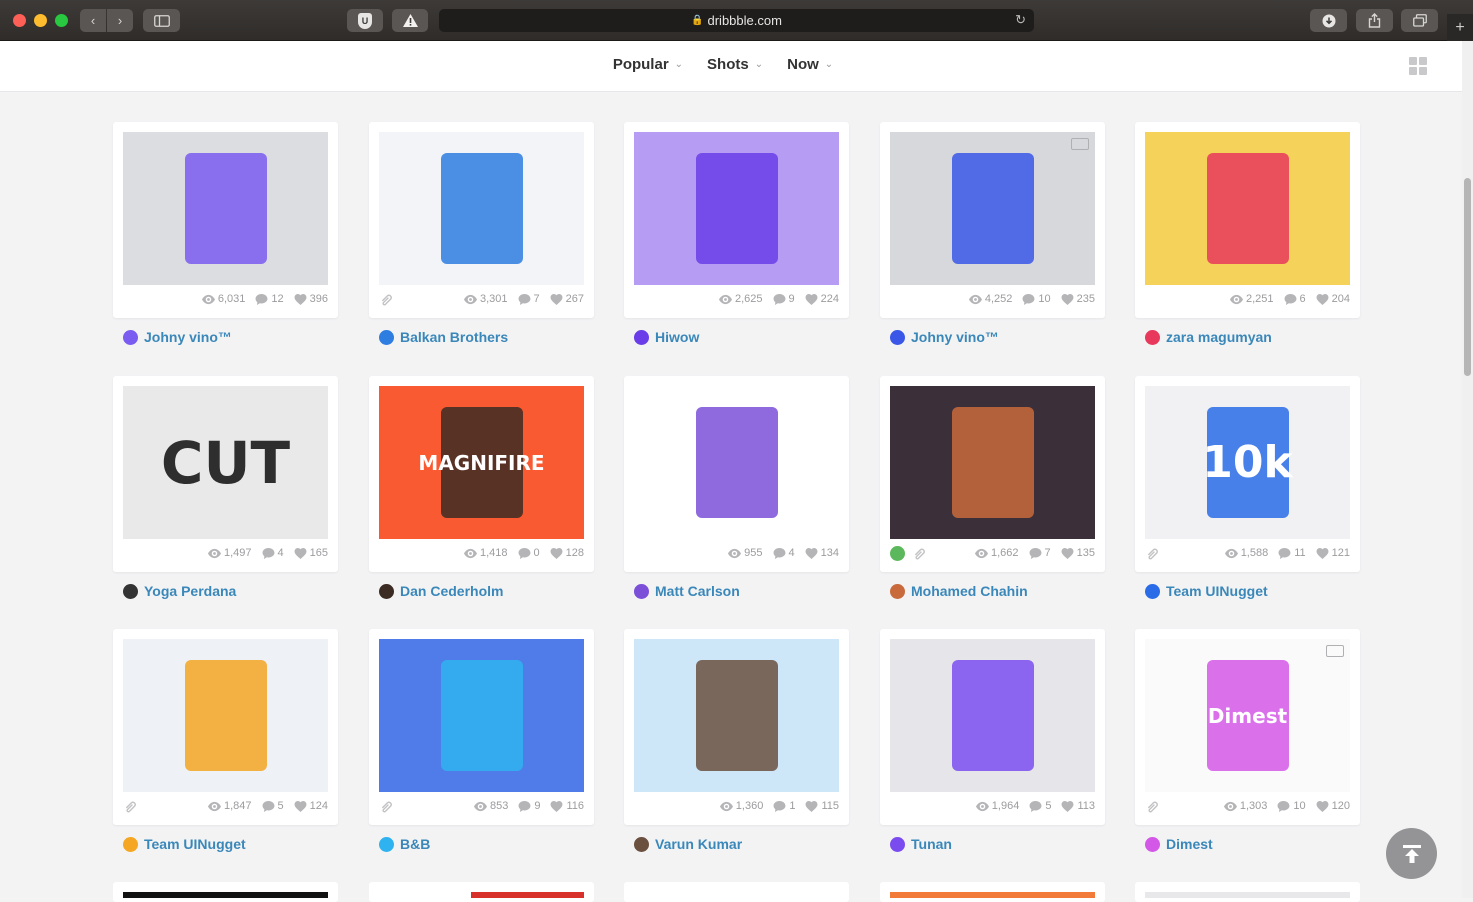 The image size is (1473, 902). Describe the element at coordinates (19, 20) in the screenshot. I see `close-window-button` at that location.